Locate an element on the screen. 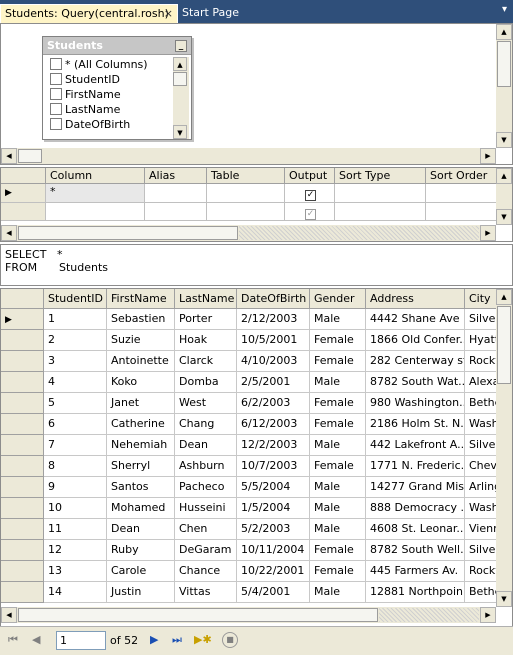 The height and width of the screenshot is (655, 513). results-cell-firstname: Suzie is located at coordinates (141, 340).